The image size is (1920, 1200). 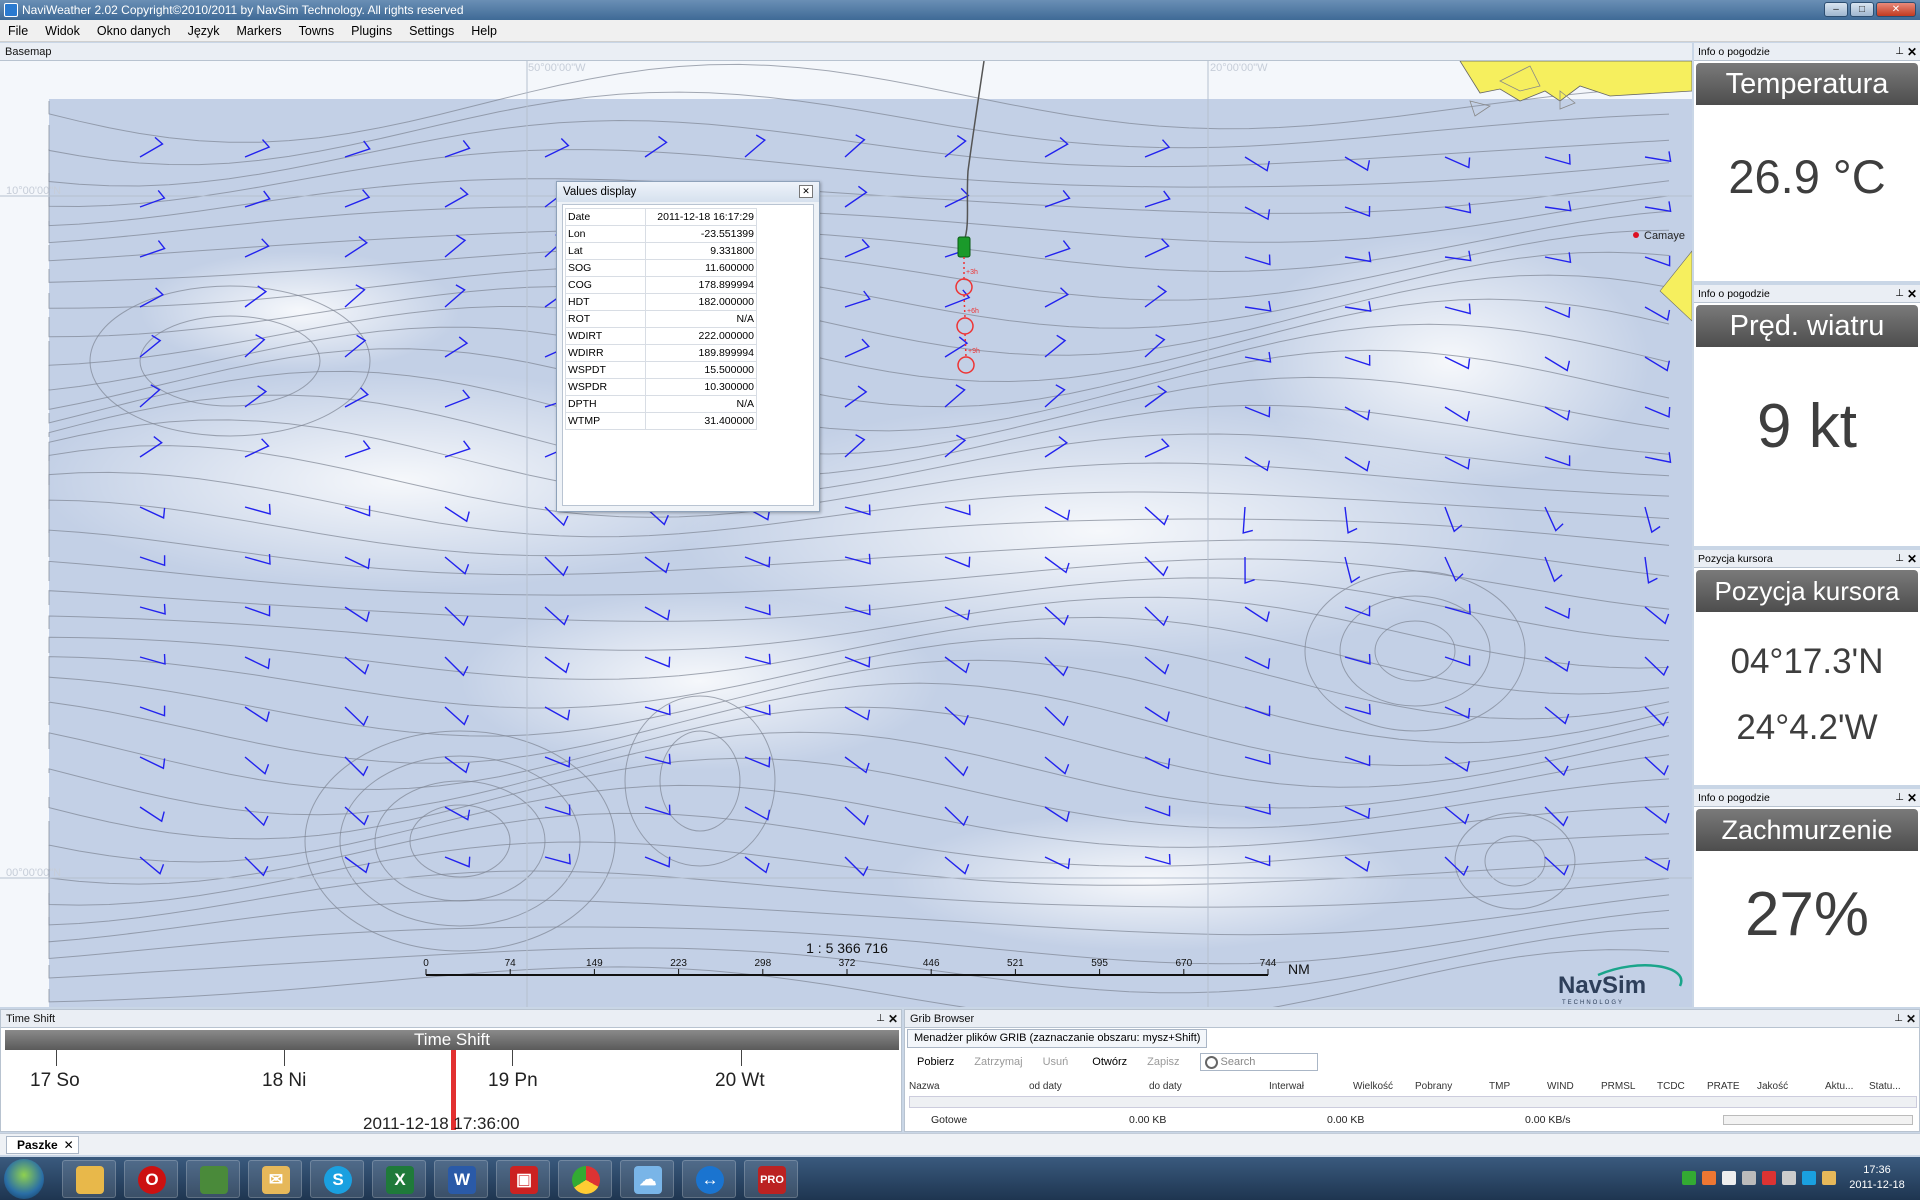 What do you see at coordinates (647, 1179) in the screenshot?
I see `weather-taskbar-button: ☁` at bounding box center [647, 1179].